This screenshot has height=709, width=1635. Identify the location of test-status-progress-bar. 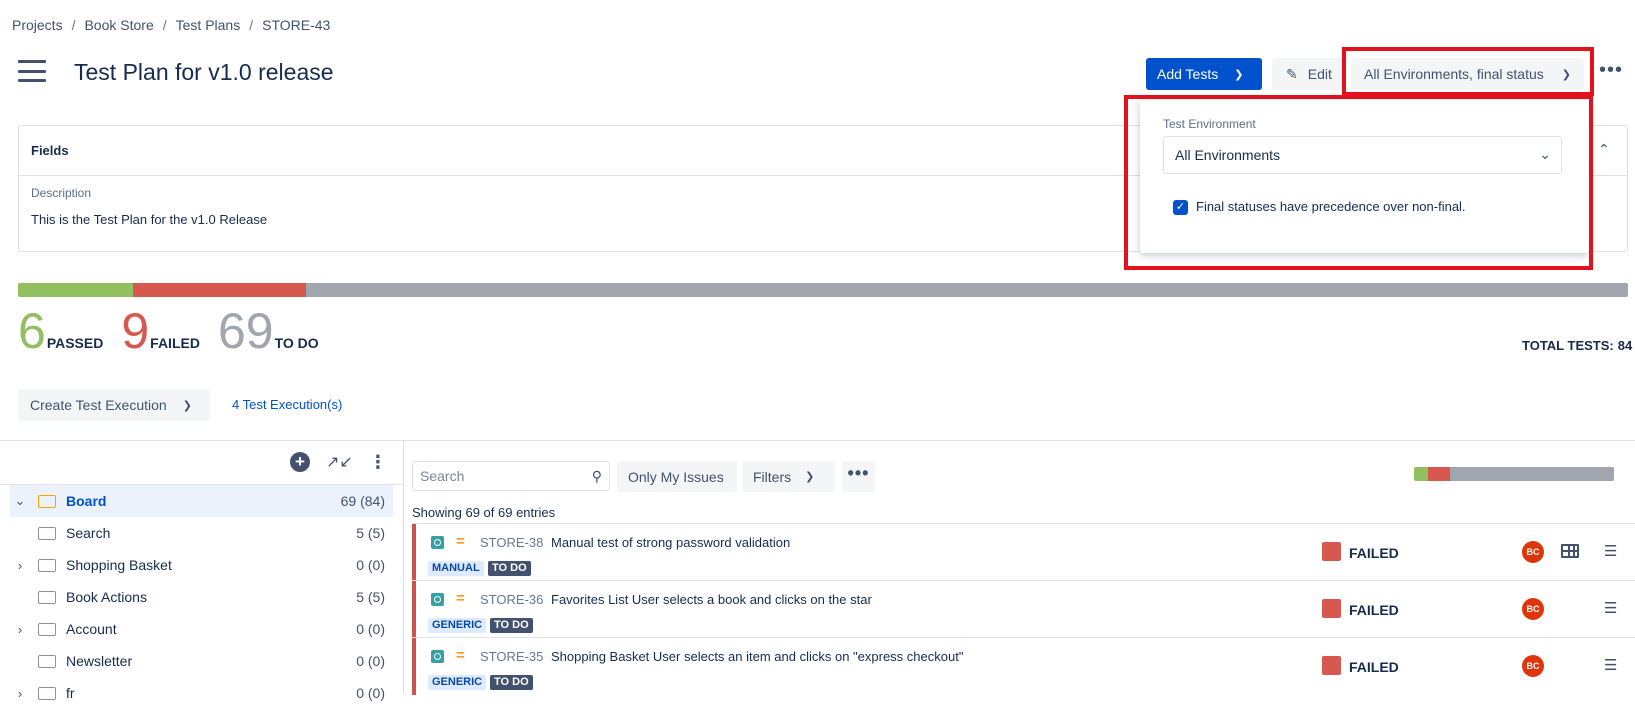
(823, 290).